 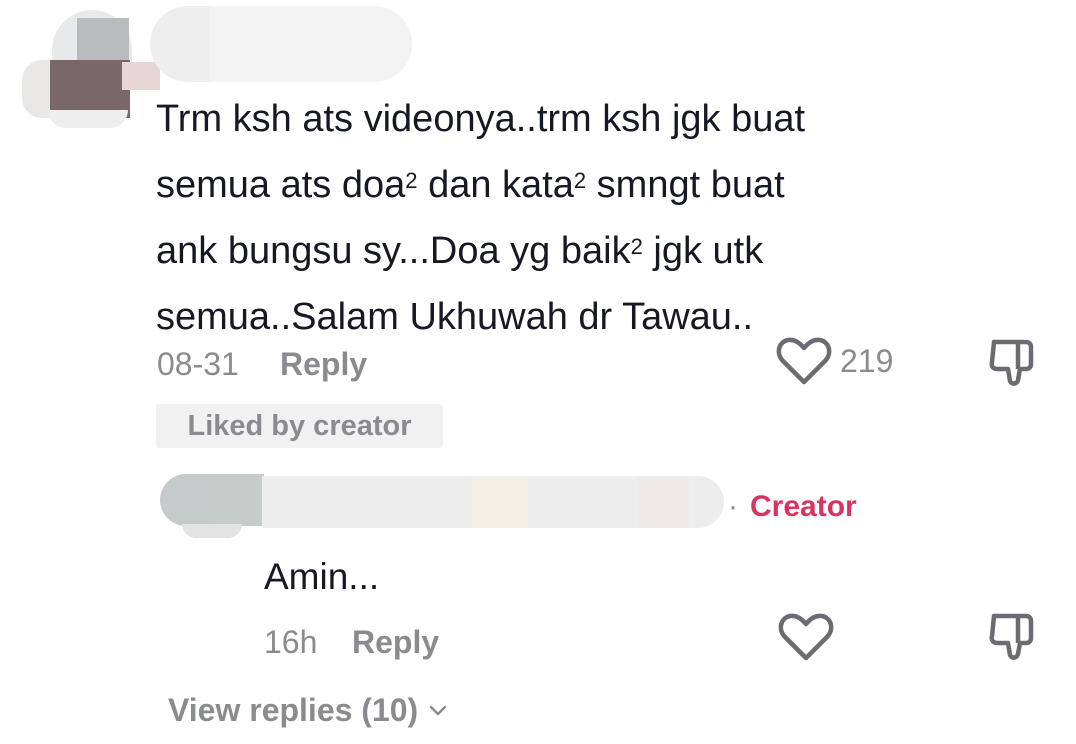 I want to click on reply-dislike-button, so click(x=1012, y=636).